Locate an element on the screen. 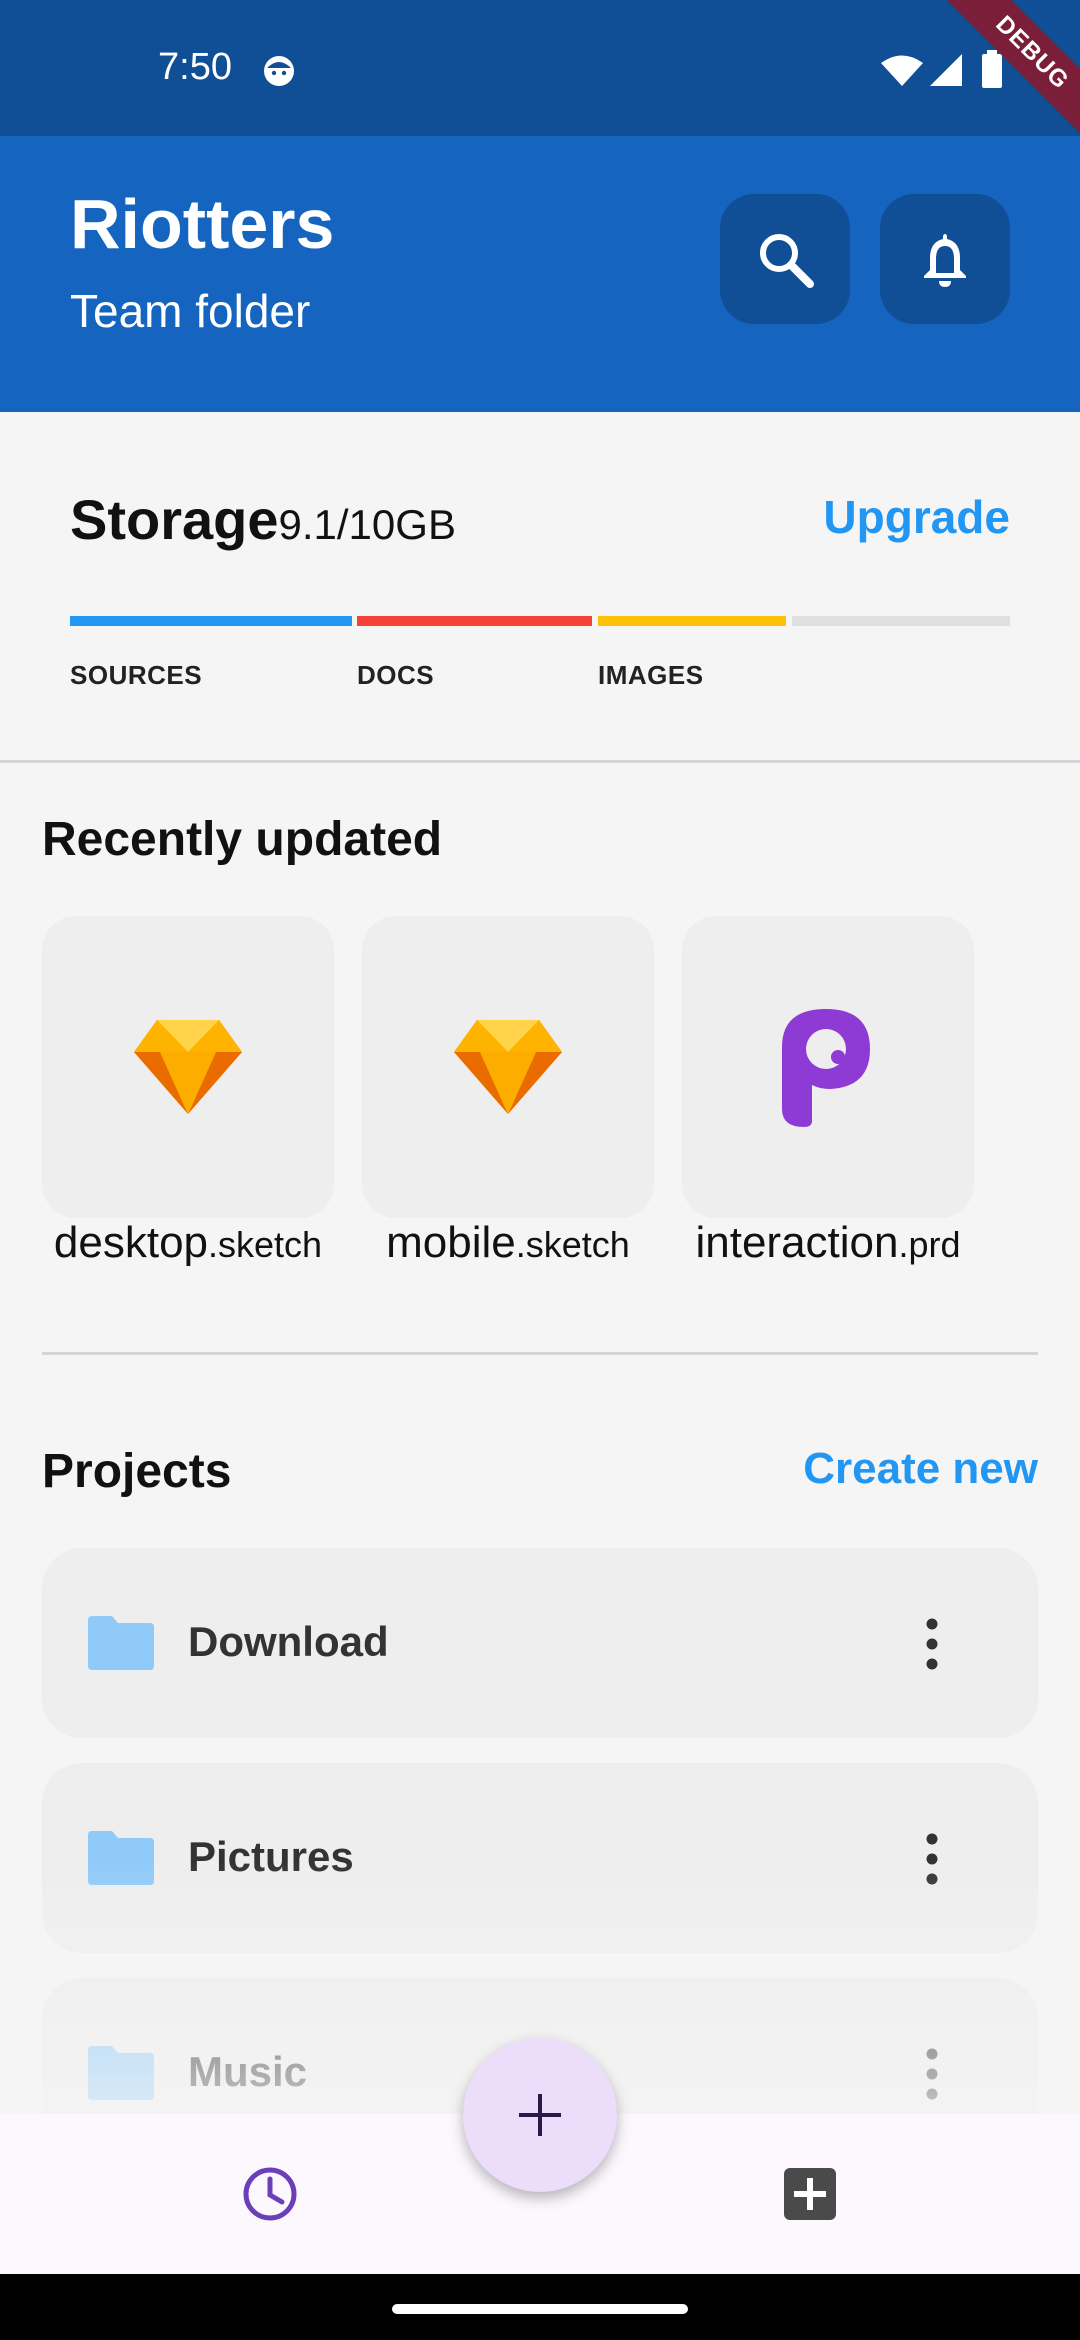 The image size is (1080, 2340). notification-face-icon is located at coordinates (279, 71).